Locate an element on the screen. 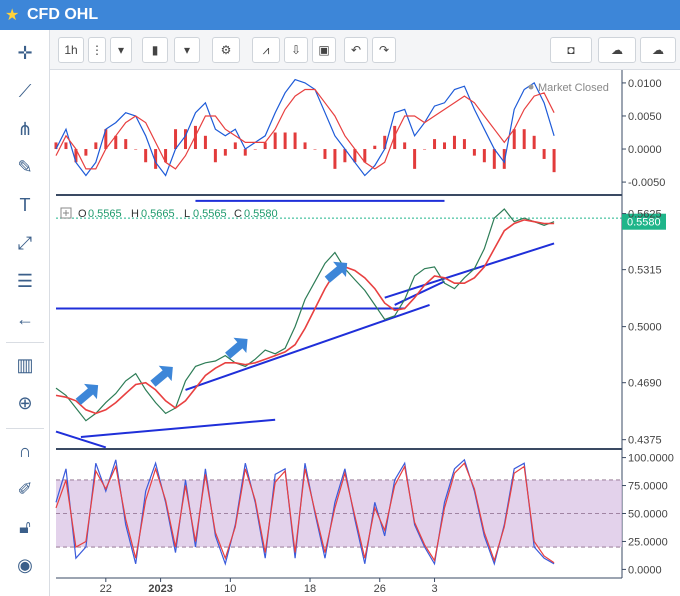 This screenshot has height=596, width=680. x-tick-label: 3 is located at coordinates (434, 589).